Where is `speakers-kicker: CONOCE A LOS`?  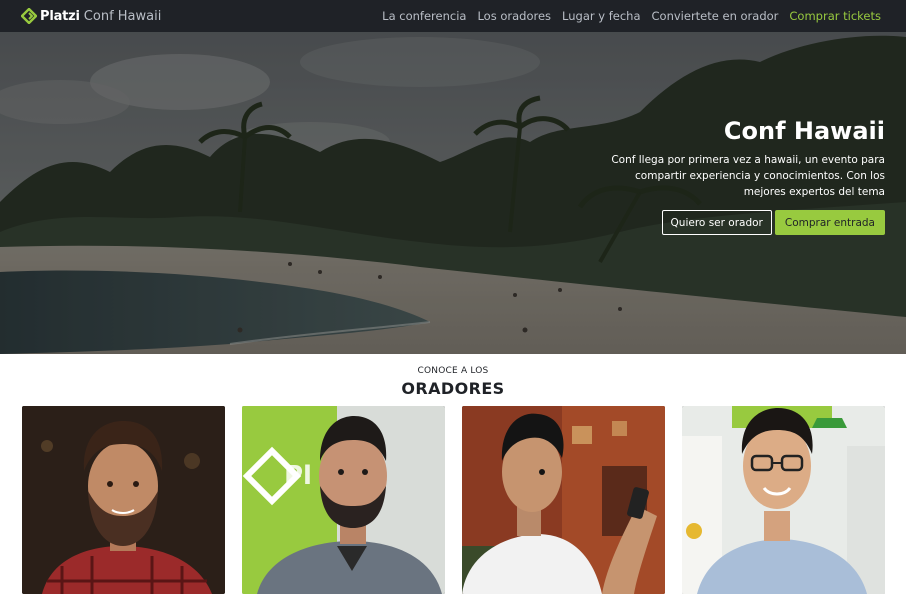 speakers-kicker: CONOCE A LOS is located at coordinates (453, 371).